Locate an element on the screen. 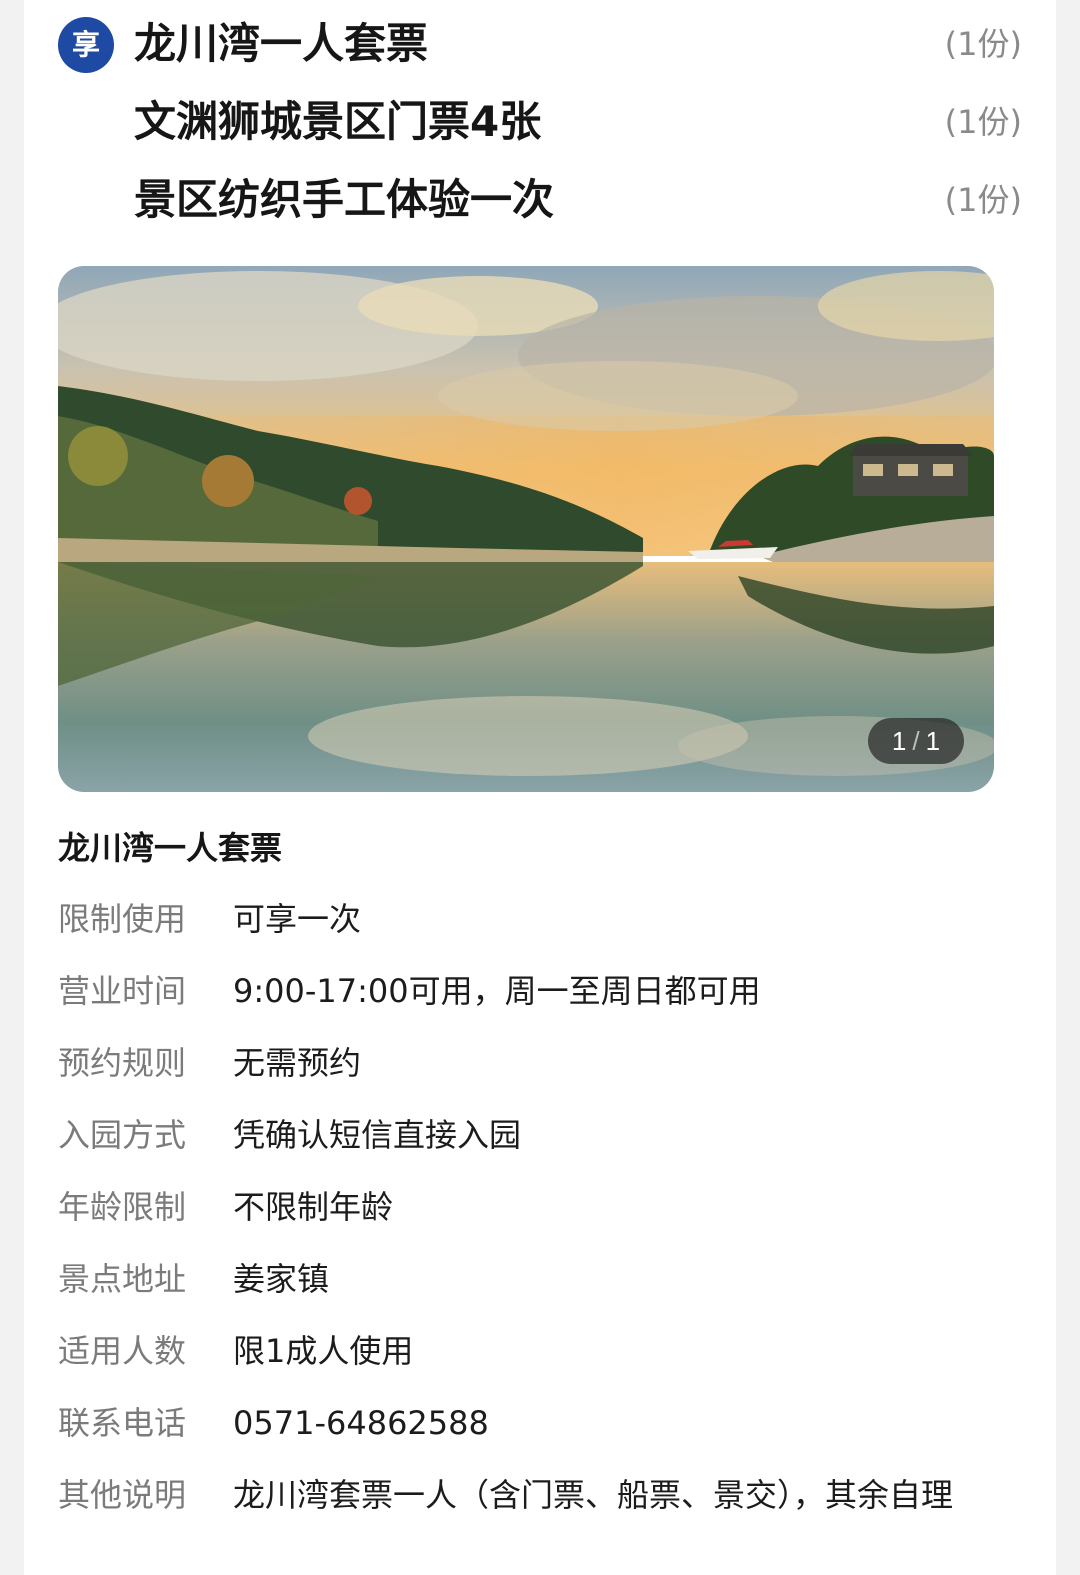 The height and width of the screenshot is (1575, 1080). info-value: 姜家镇 is located at coordinates (281, 1279).